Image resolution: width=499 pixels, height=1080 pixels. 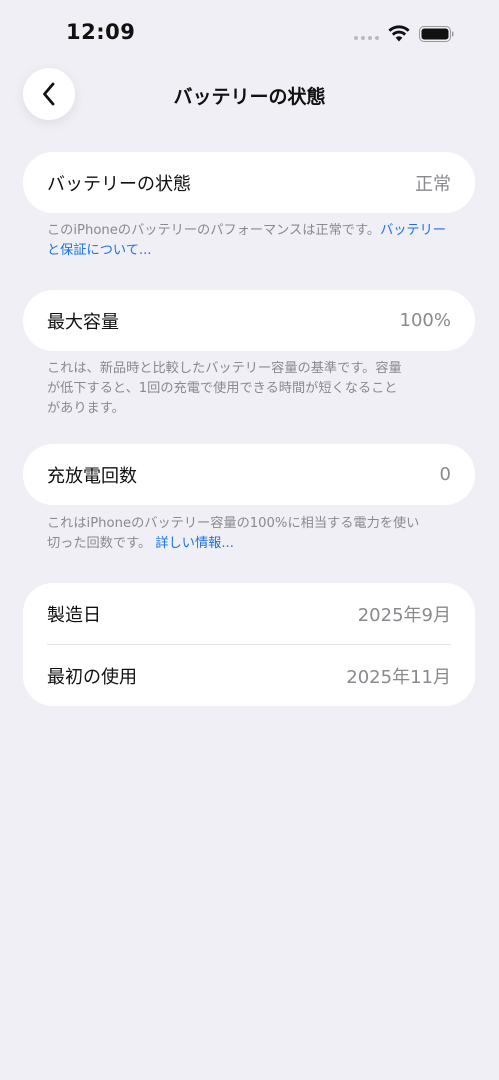 I want to click on max-capacity-value: 100%, so click(x=425, y=320).